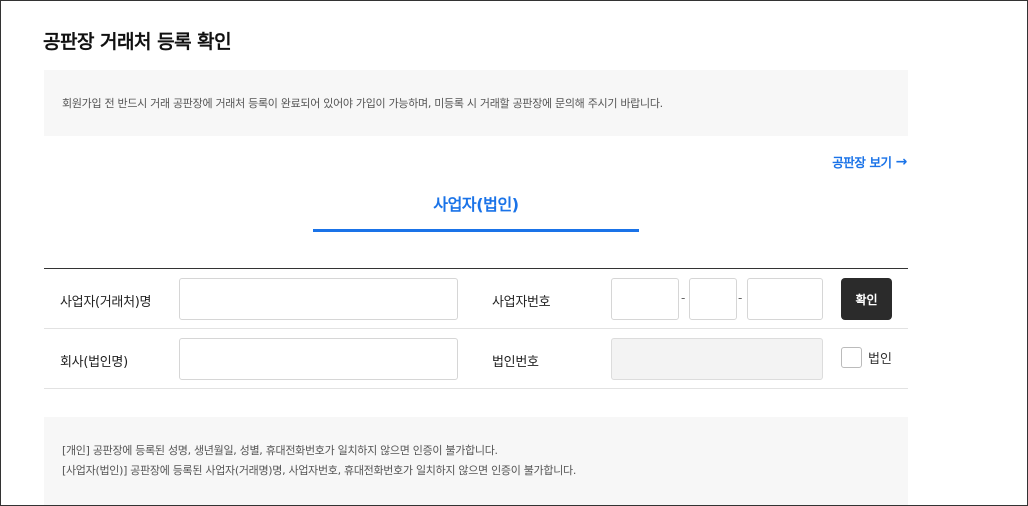  What do you see at coordinates (318, 359) in the screenshot?
I see `company-name-input` at bounding box center [318, 359].